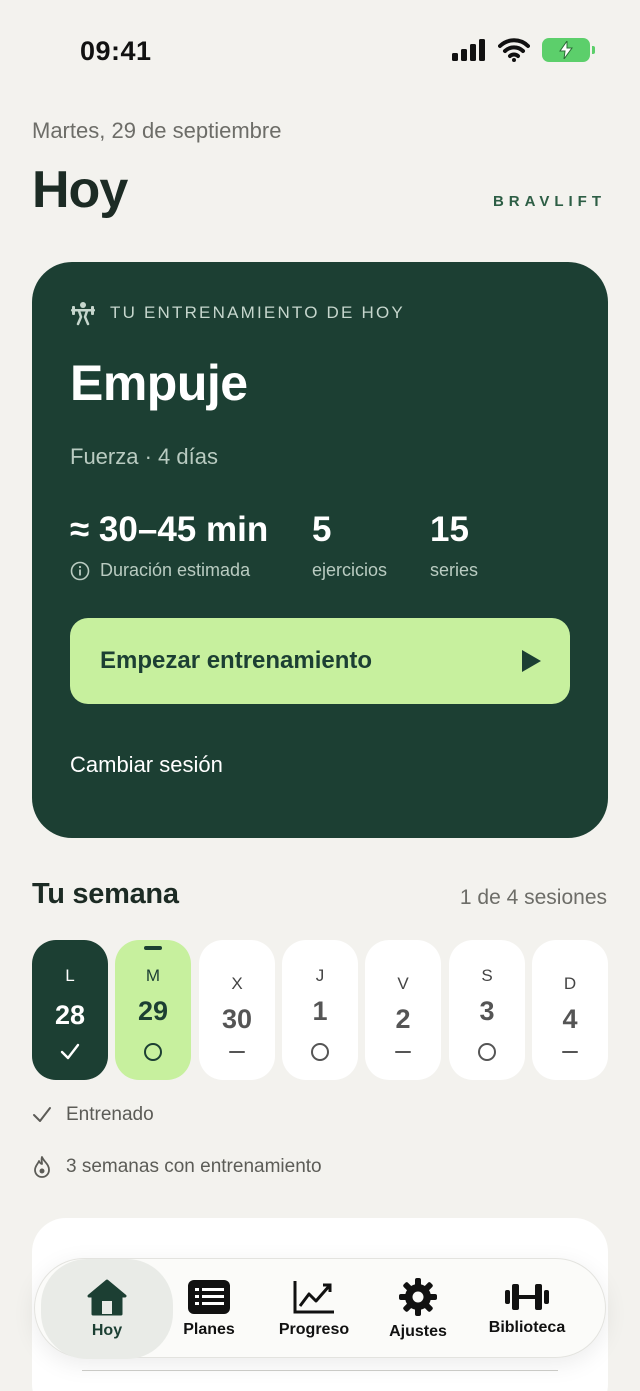 This screenshot has height=1391, width=640. I want to click on day-thursday: J 1, so click(320, 1010).